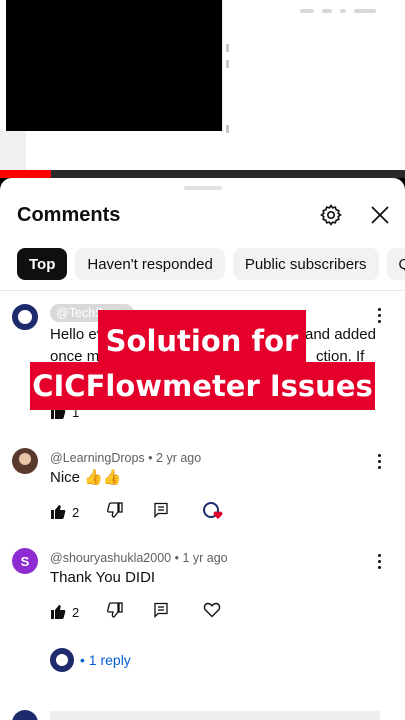 This screenshot has width=405, height=720. I want to click on video-frame, so click(114, 65).